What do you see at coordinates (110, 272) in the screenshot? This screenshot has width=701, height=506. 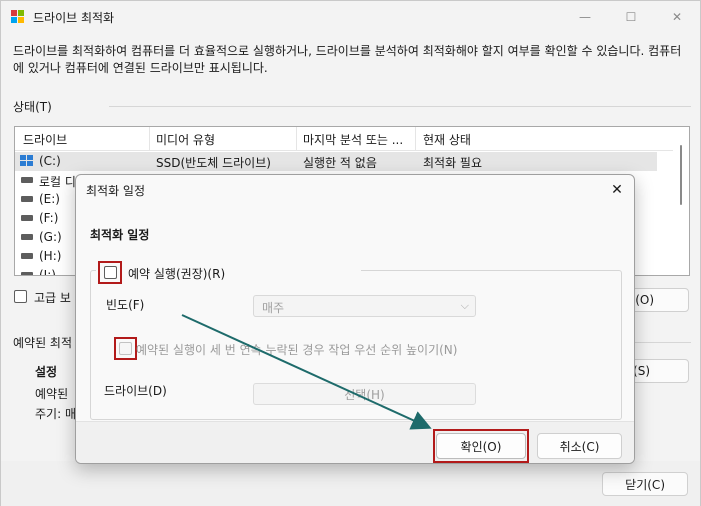 I see `schedule-checkbox` at bounding box center [110, 272].